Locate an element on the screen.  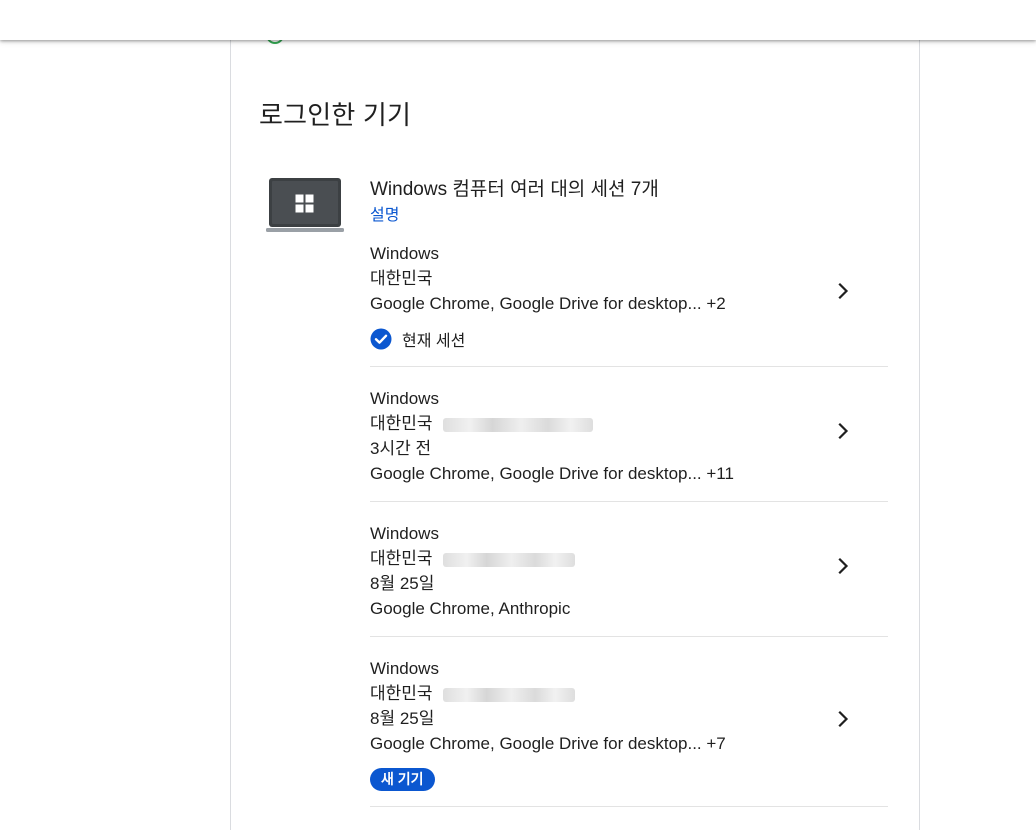
session-apps: Google Chrome, Anthropic is located at coordinates (470, 608).